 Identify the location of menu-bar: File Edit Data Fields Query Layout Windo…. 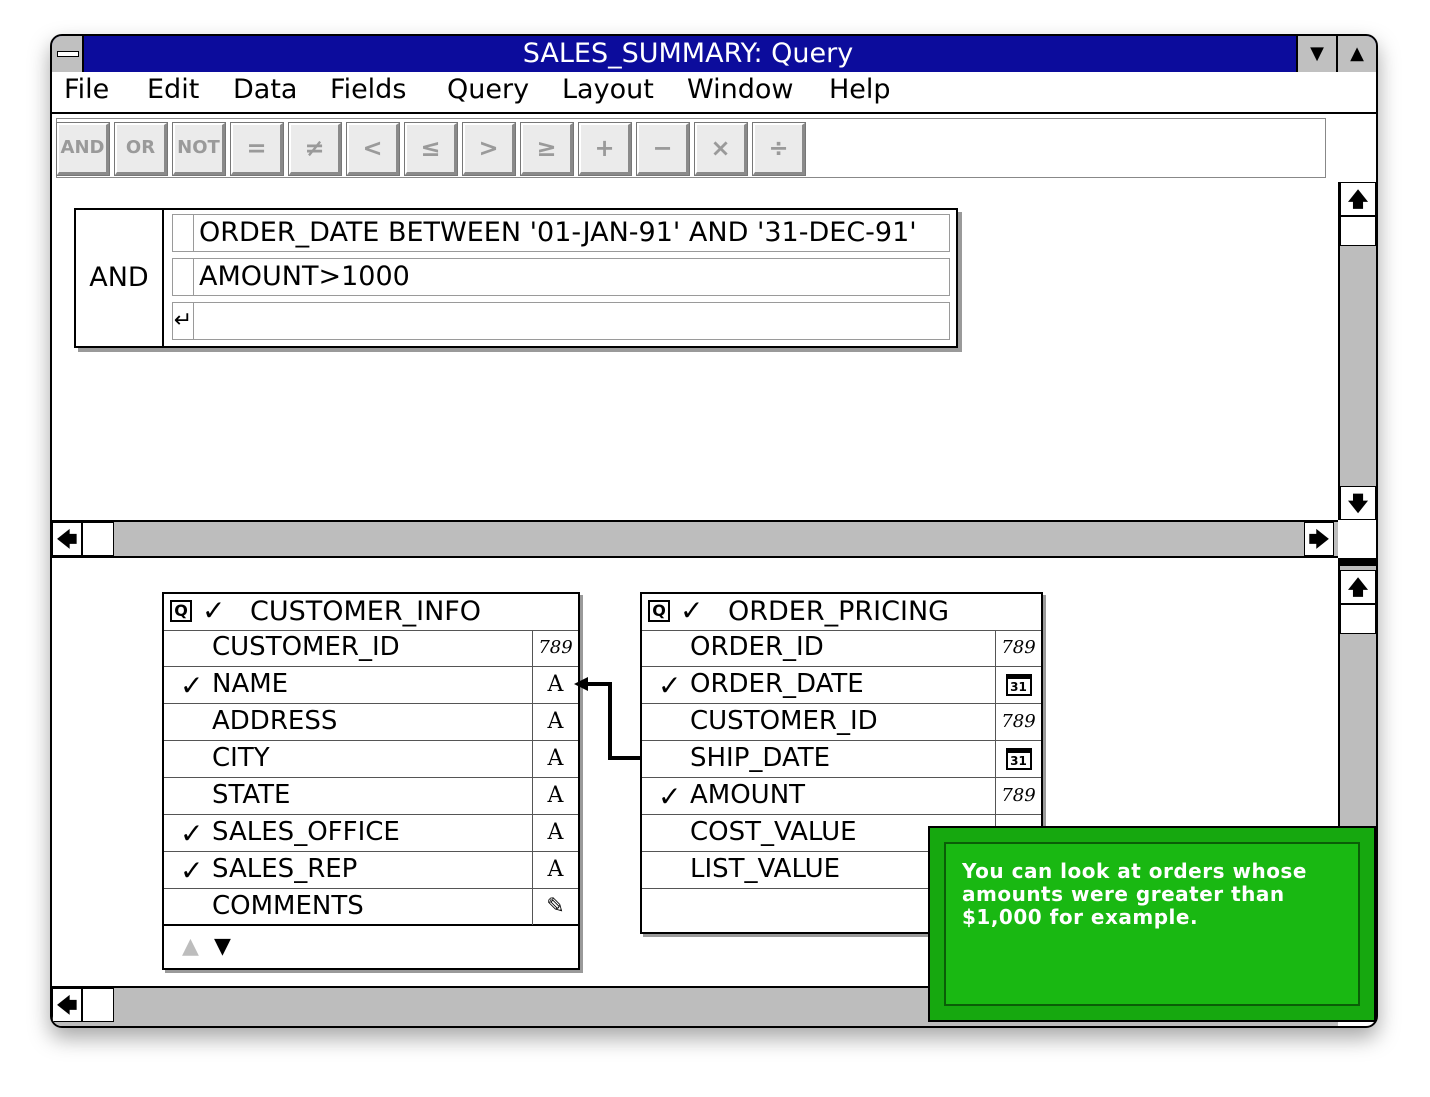
(714, 93).